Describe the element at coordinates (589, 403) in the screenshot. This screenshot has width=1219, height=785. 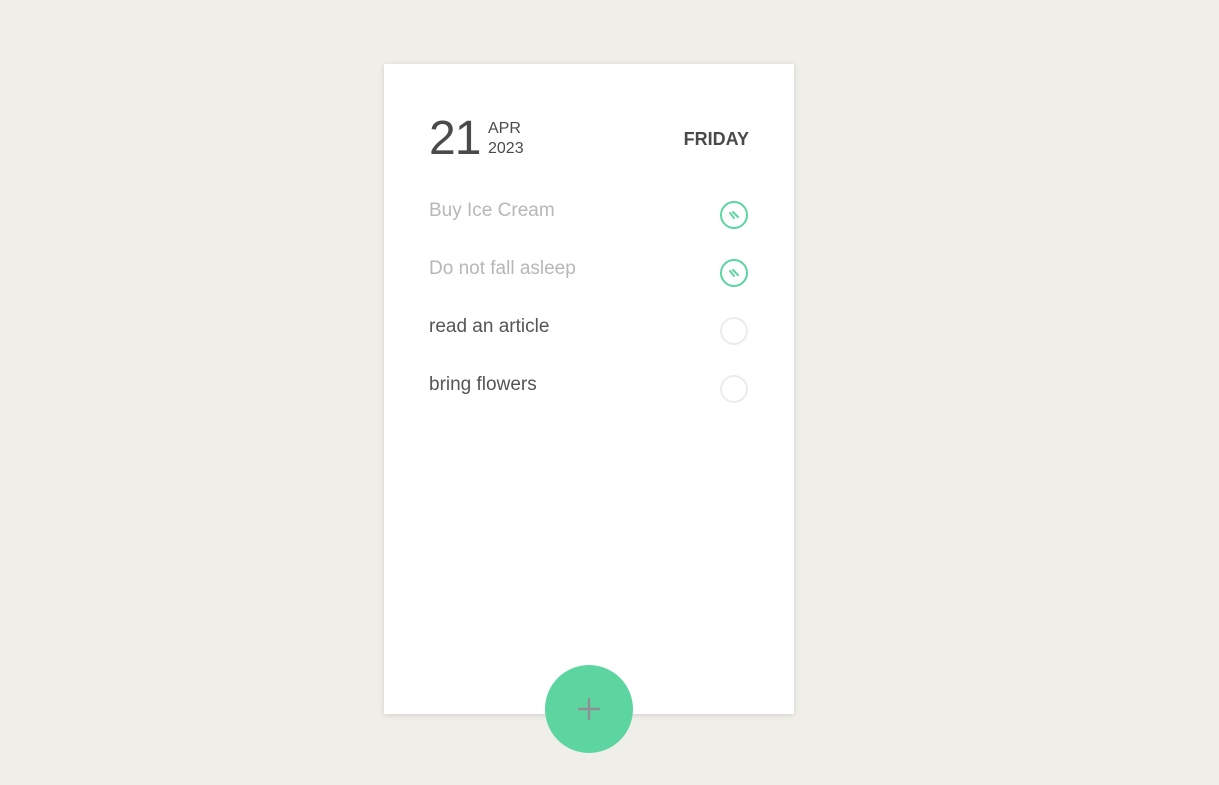
I see `task-item: bring flowers` at that location.